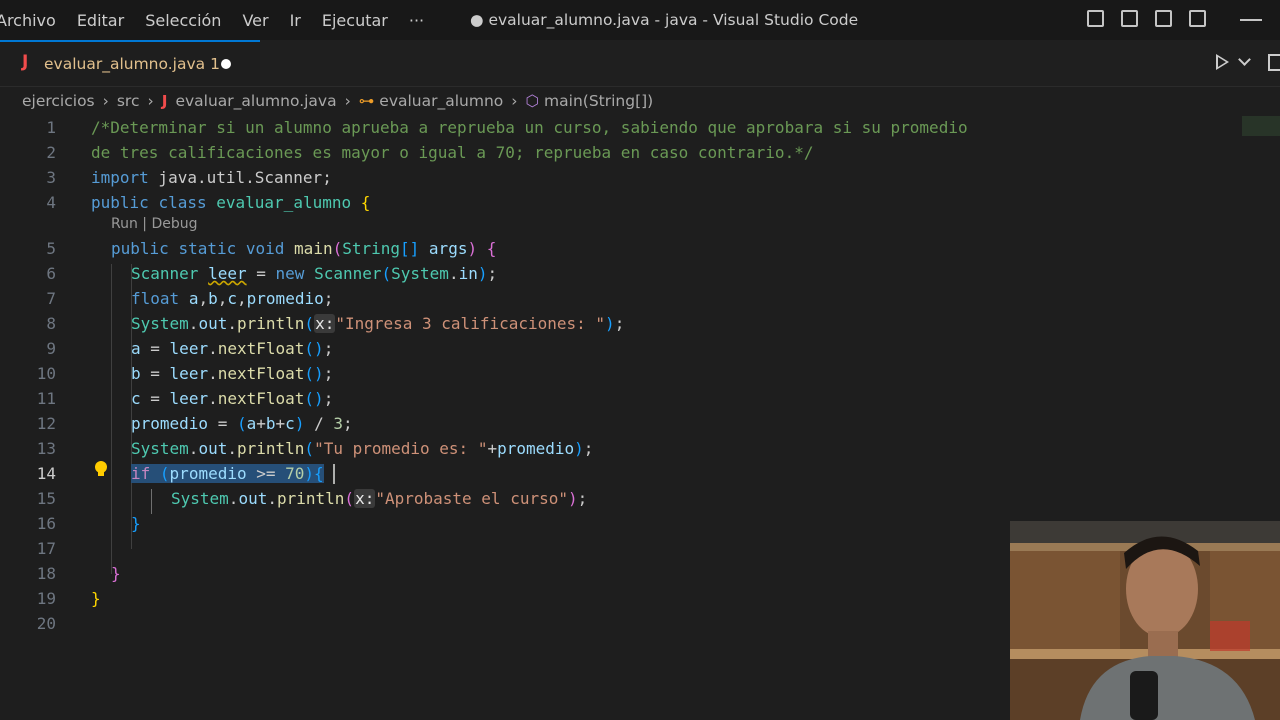 This screenshot has width=1280, height=720. I want to click on code-line: public class evaluar_alumno {, so click(231, 202).